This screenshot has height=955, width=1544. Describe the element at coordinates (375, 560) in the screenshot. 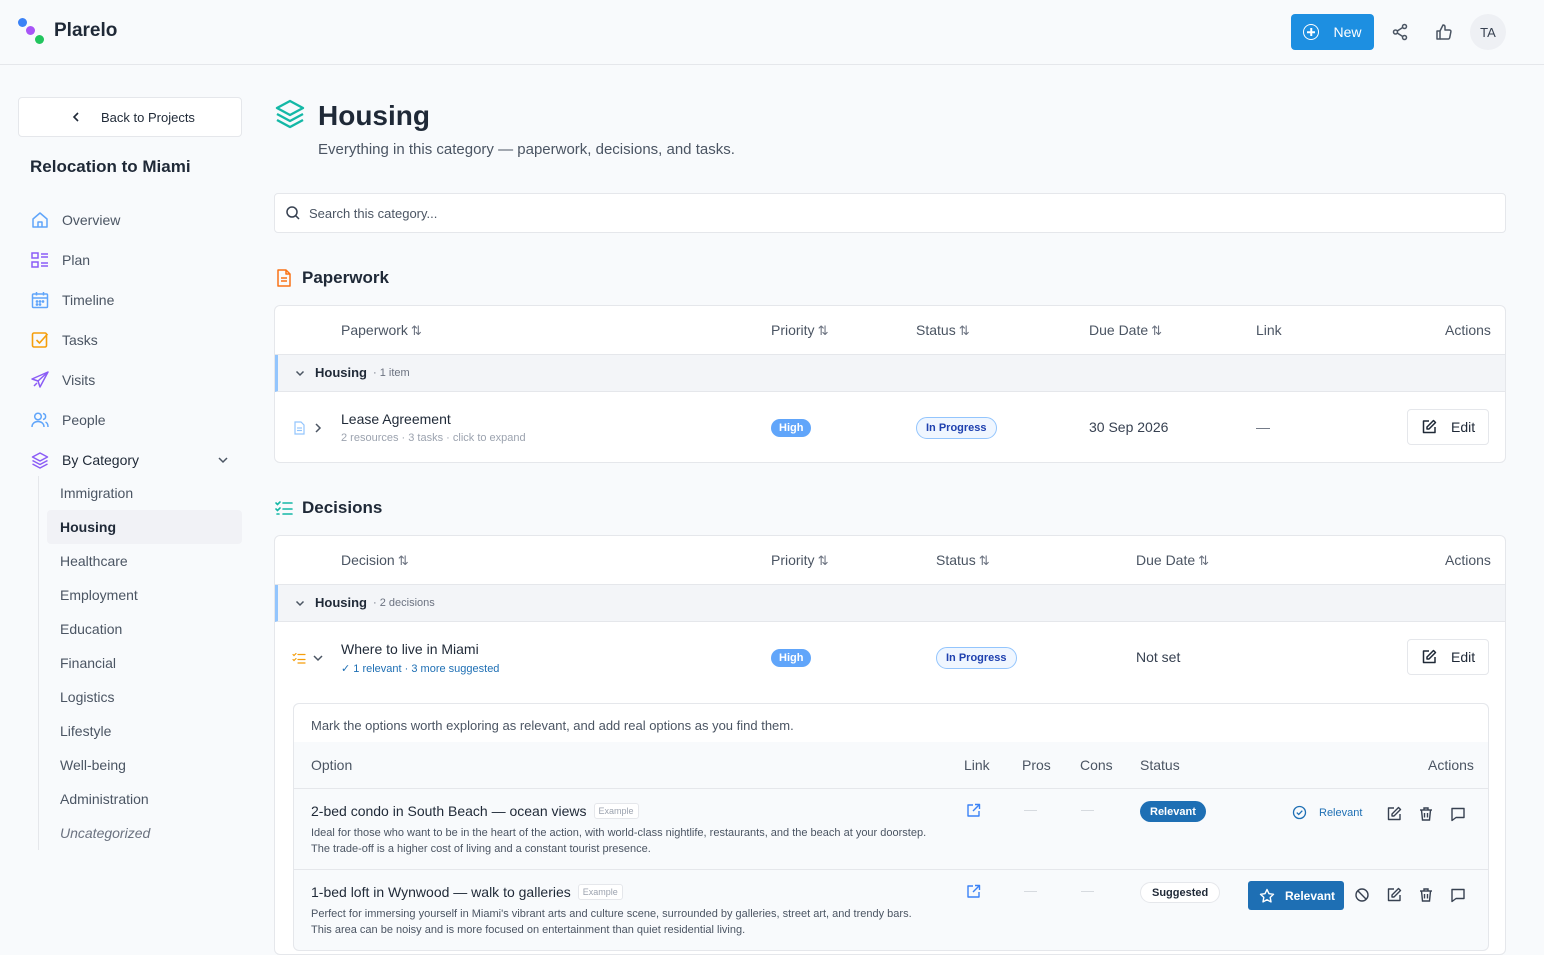

I see `column-header-decision: Decision ⇅` at that location.